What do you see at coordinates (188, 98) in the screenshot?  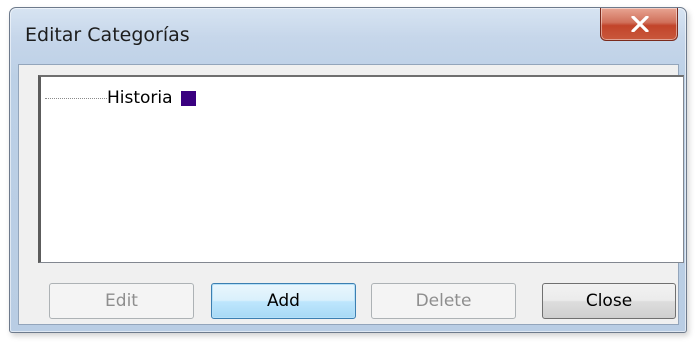 I see `category-color-swatch` at bounding box center [188, 98].